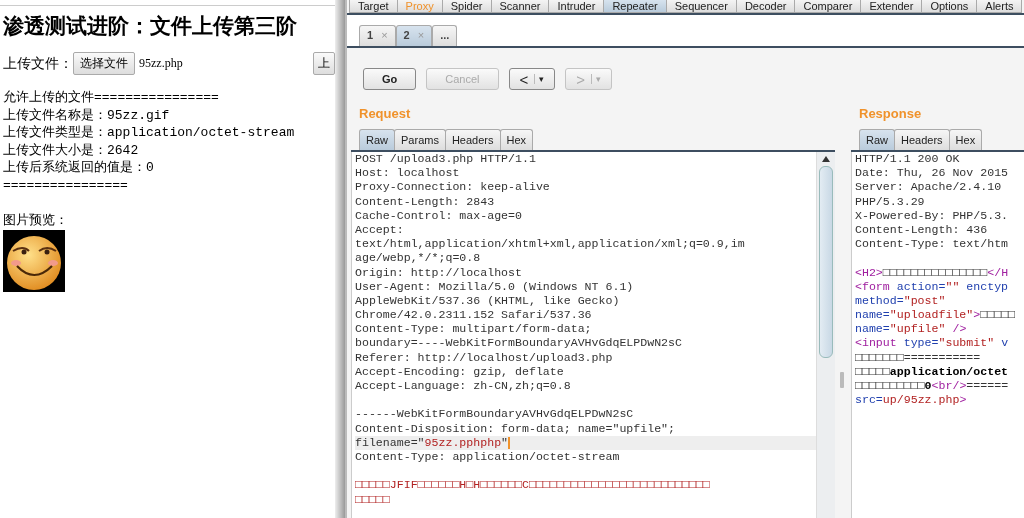 This screenshot has width=1024, height=518. I want to click on code-line: ------WebKitFormBoundaryAVHvGdqELPDwN2sC, so click(495, 414).